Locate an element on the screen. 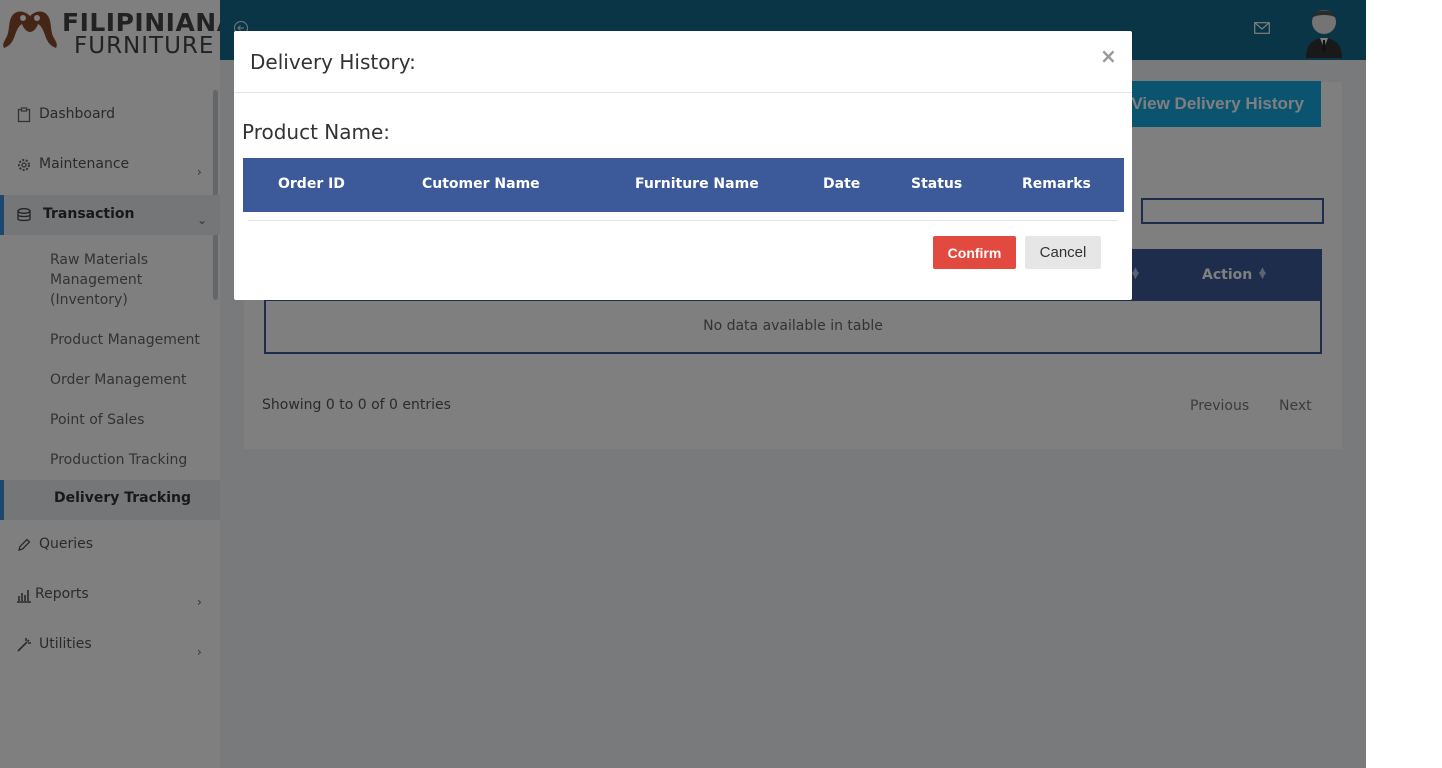  cancel-button: Cancel is located at coordinates (1063, 252).